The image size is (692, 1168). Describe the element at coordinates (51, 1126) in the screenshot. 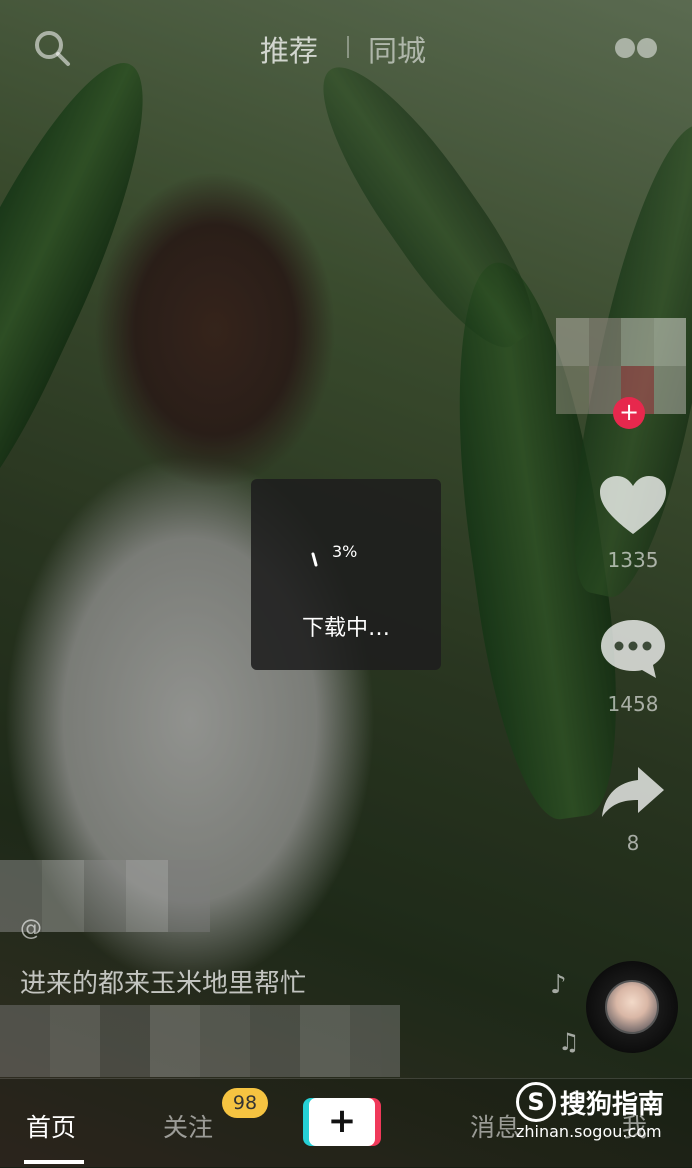

I see `nav-home: 首页` at that location.